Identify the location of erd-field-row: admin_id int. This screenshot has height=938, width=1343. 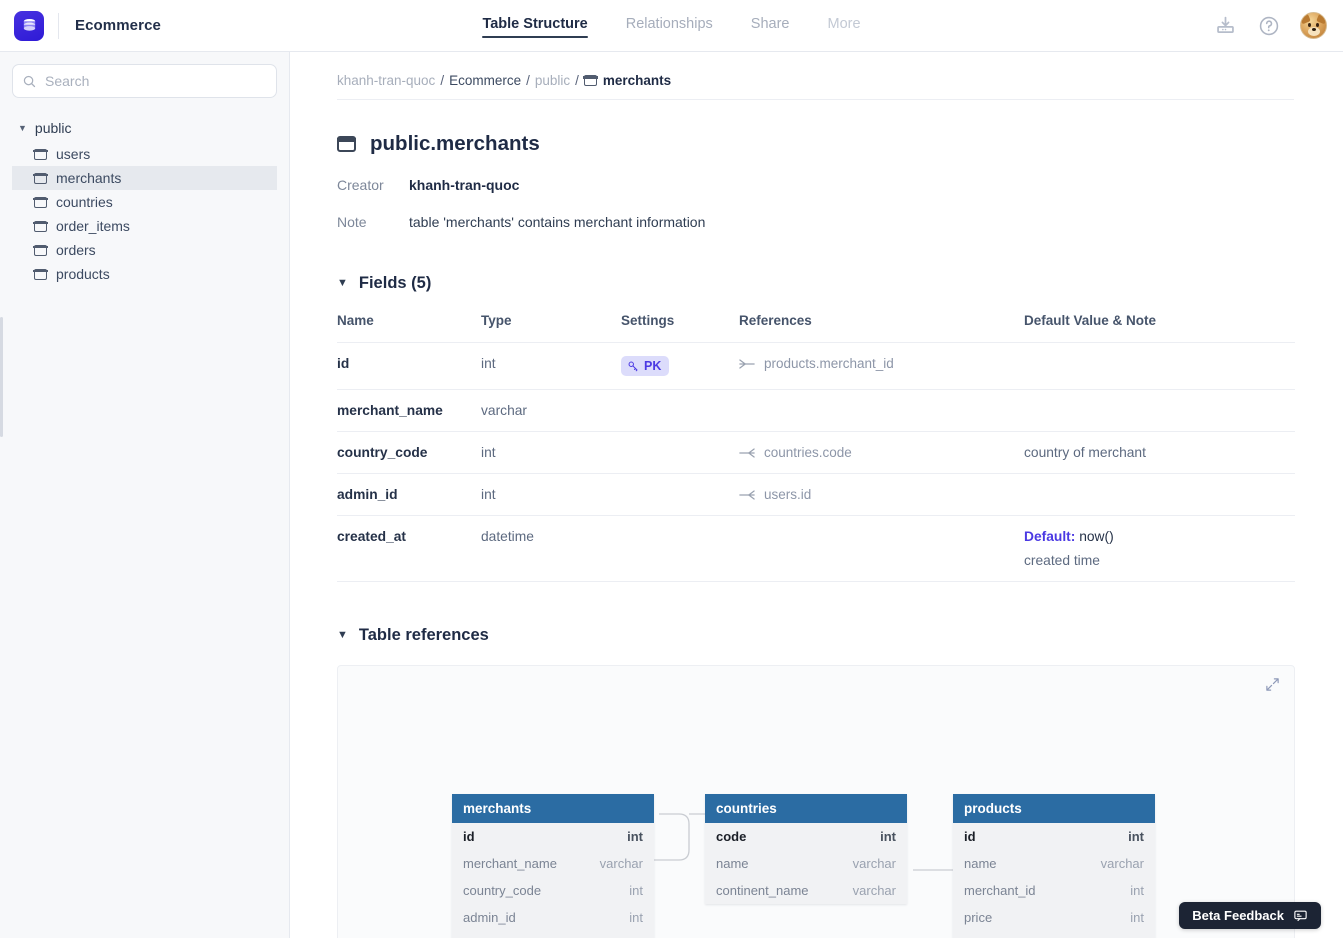
(553, 917).